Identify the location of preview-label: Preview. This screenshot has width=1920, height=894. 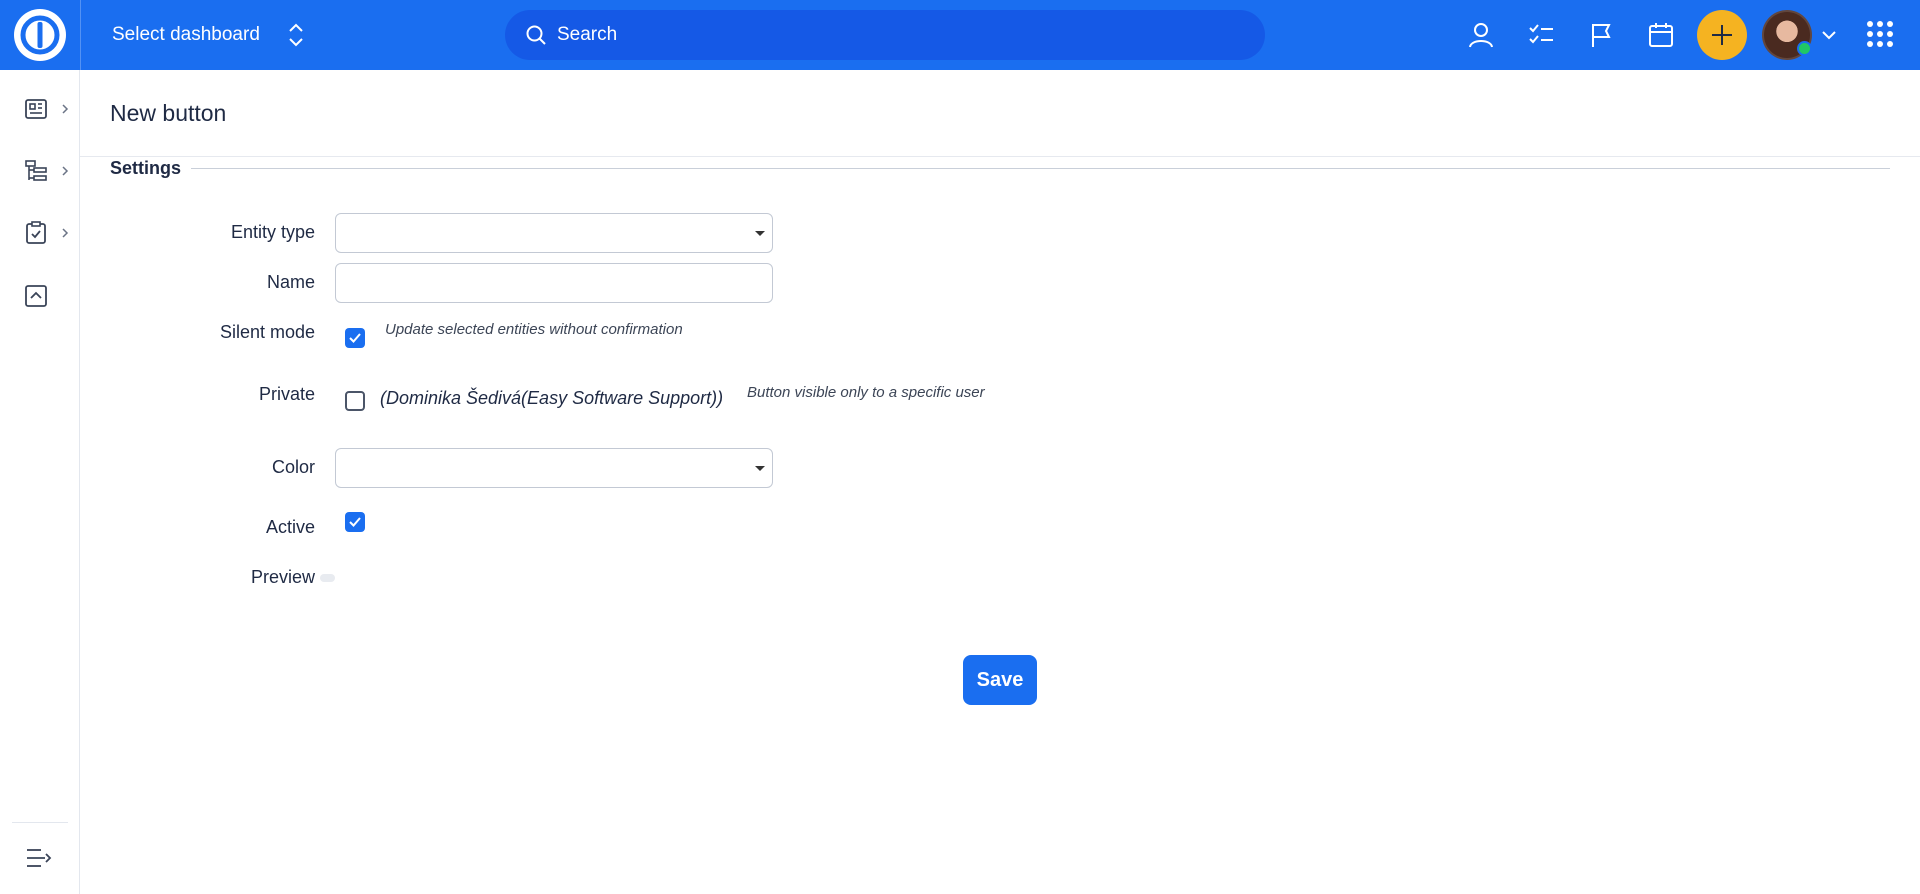
(282, 577).